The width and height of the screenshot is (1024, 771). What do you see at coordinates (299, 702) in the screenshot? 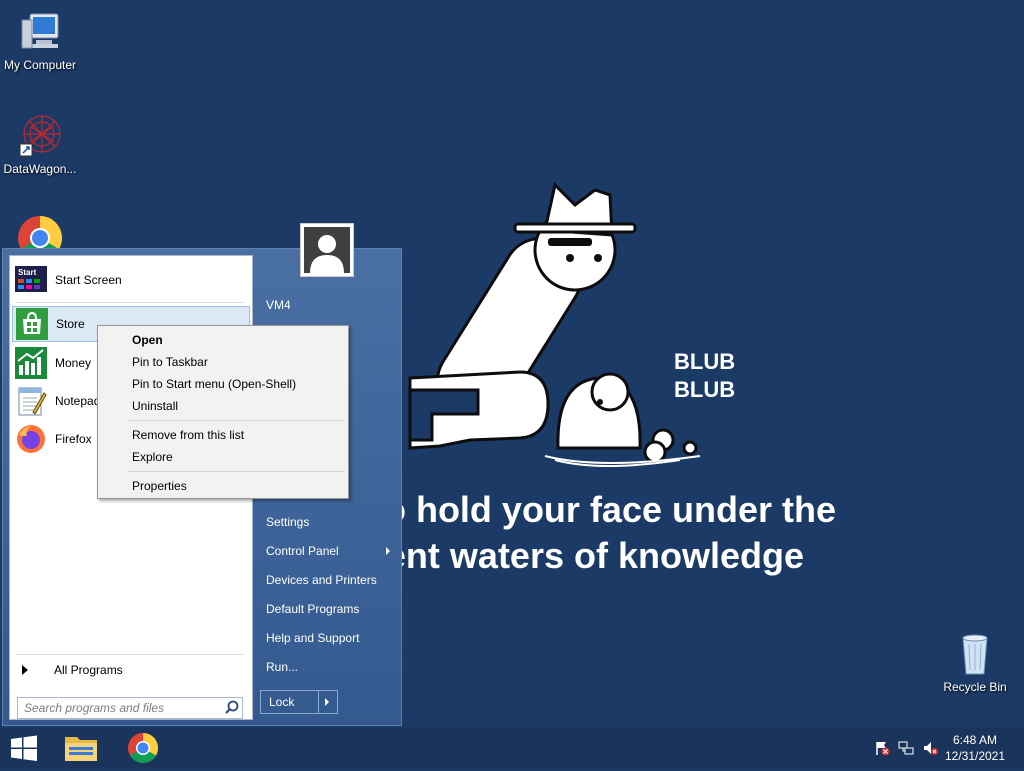
I see `lock-button: Lock` at bounding box center [299, 702].